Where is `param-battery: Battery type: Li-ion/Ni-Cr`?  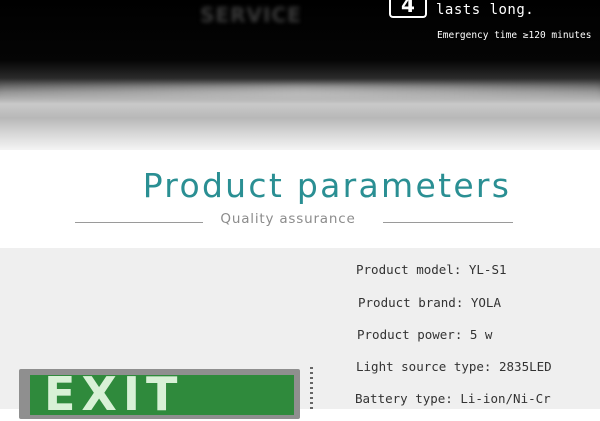 param-battery: Battery type: Li-ion/Ni-Cr is located at coordinates (453, 398).